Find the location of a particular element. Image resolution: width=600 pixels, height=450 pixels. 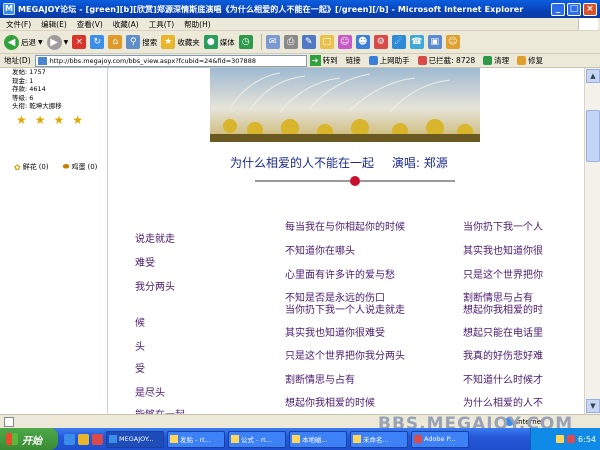

page-icon is located at coordinates (42, 60).